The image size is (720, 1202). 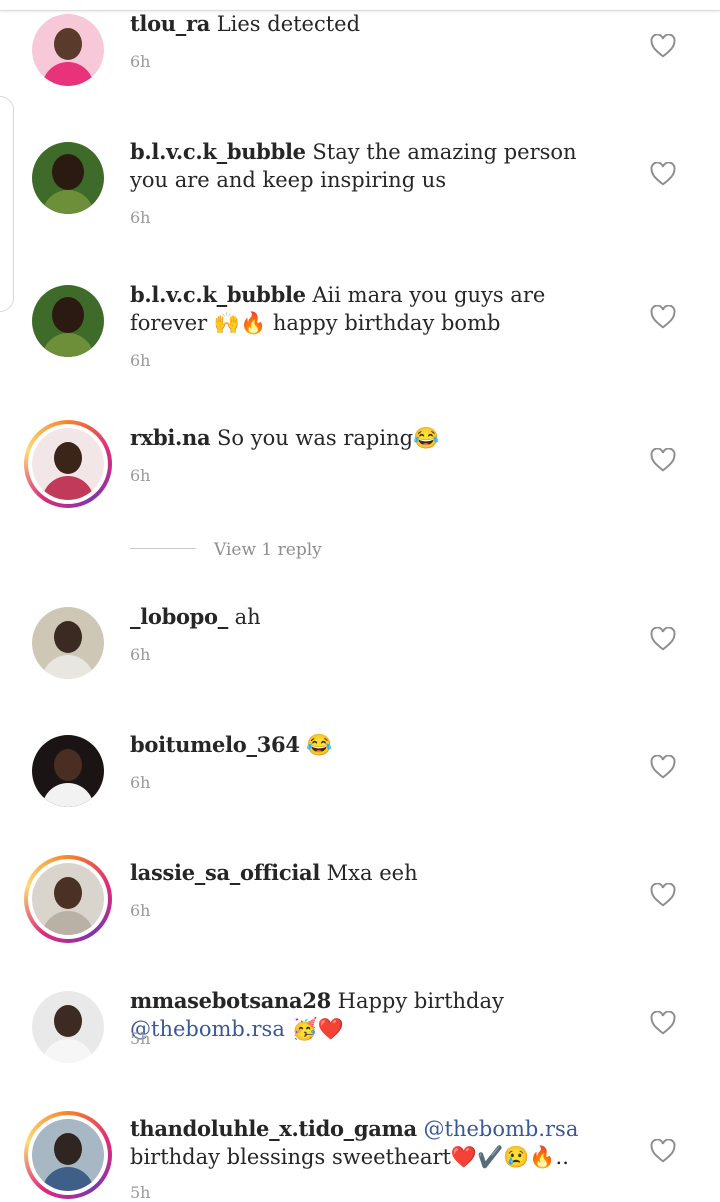 I want to click on comment-body: Mxa eeh, so click(x=369, y=873).